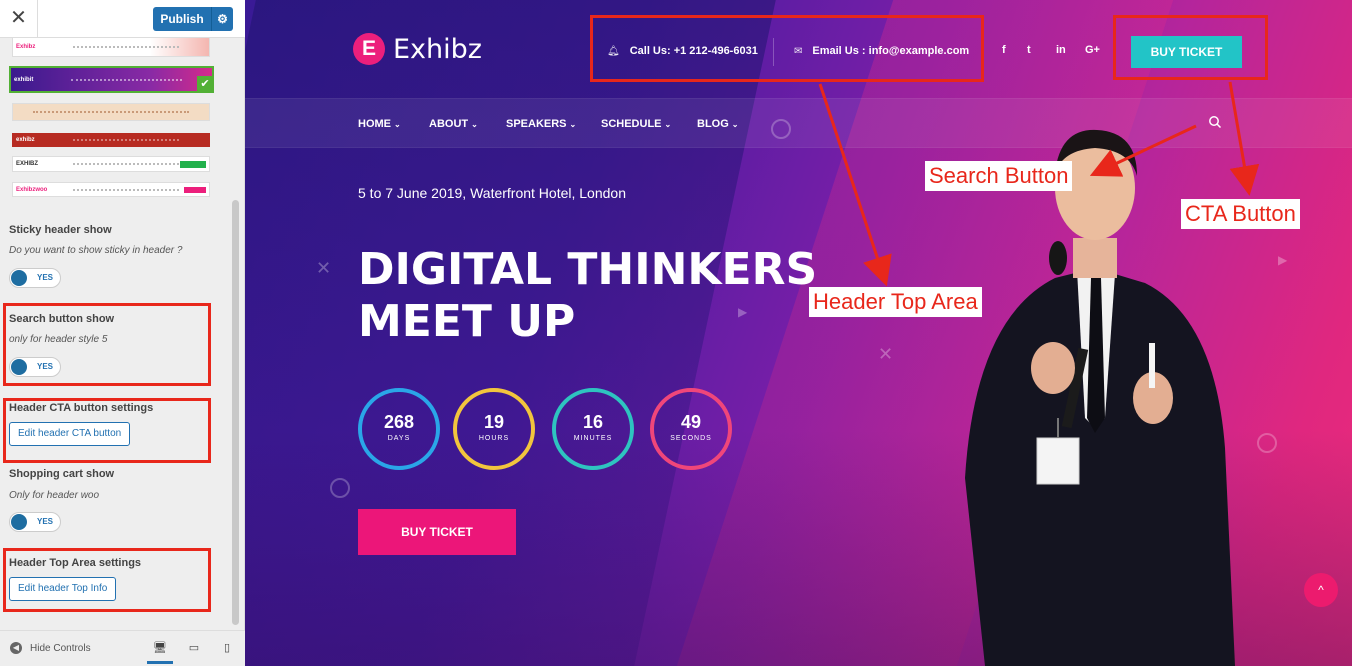  I want to click on countdown-hours-value: 19, so click(494, 422).